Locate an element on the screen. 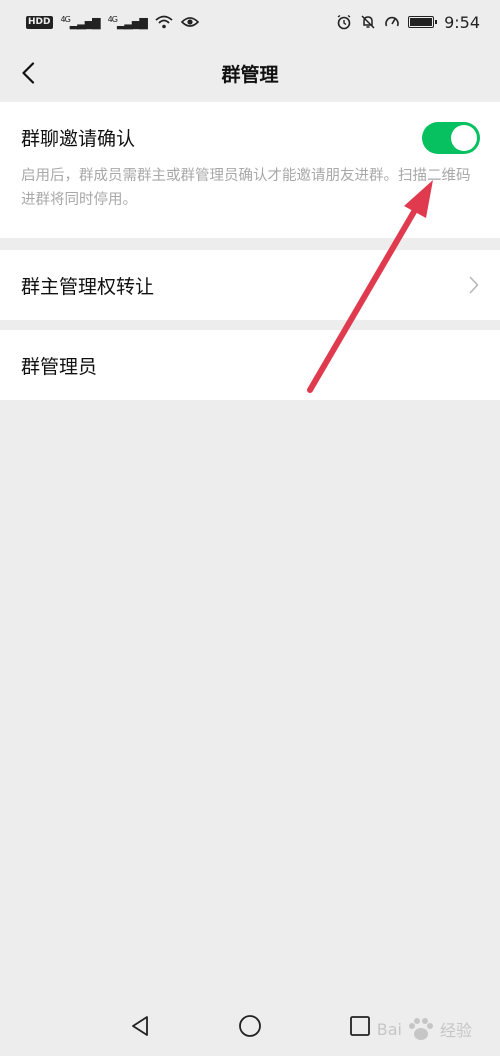 Image resolution: width=500 pixels, height=1056 pixels. hd-badge: HDD is located at coordinates (39, 22).